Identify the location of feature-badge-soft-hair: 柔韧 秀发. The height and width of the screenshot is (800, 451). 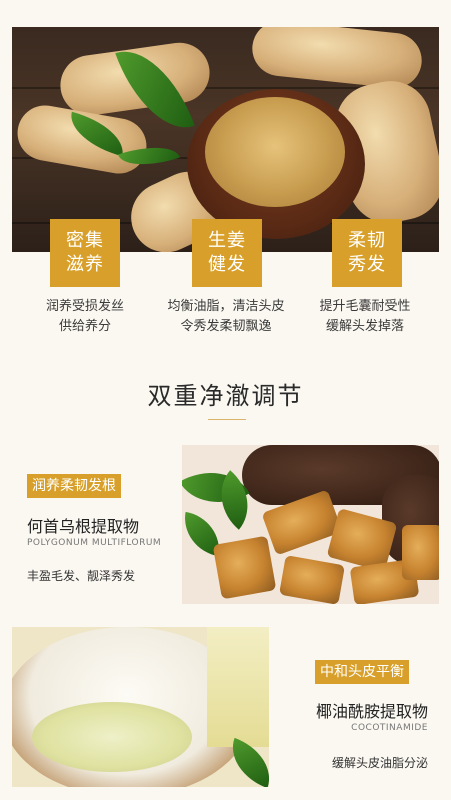
(367, 253).